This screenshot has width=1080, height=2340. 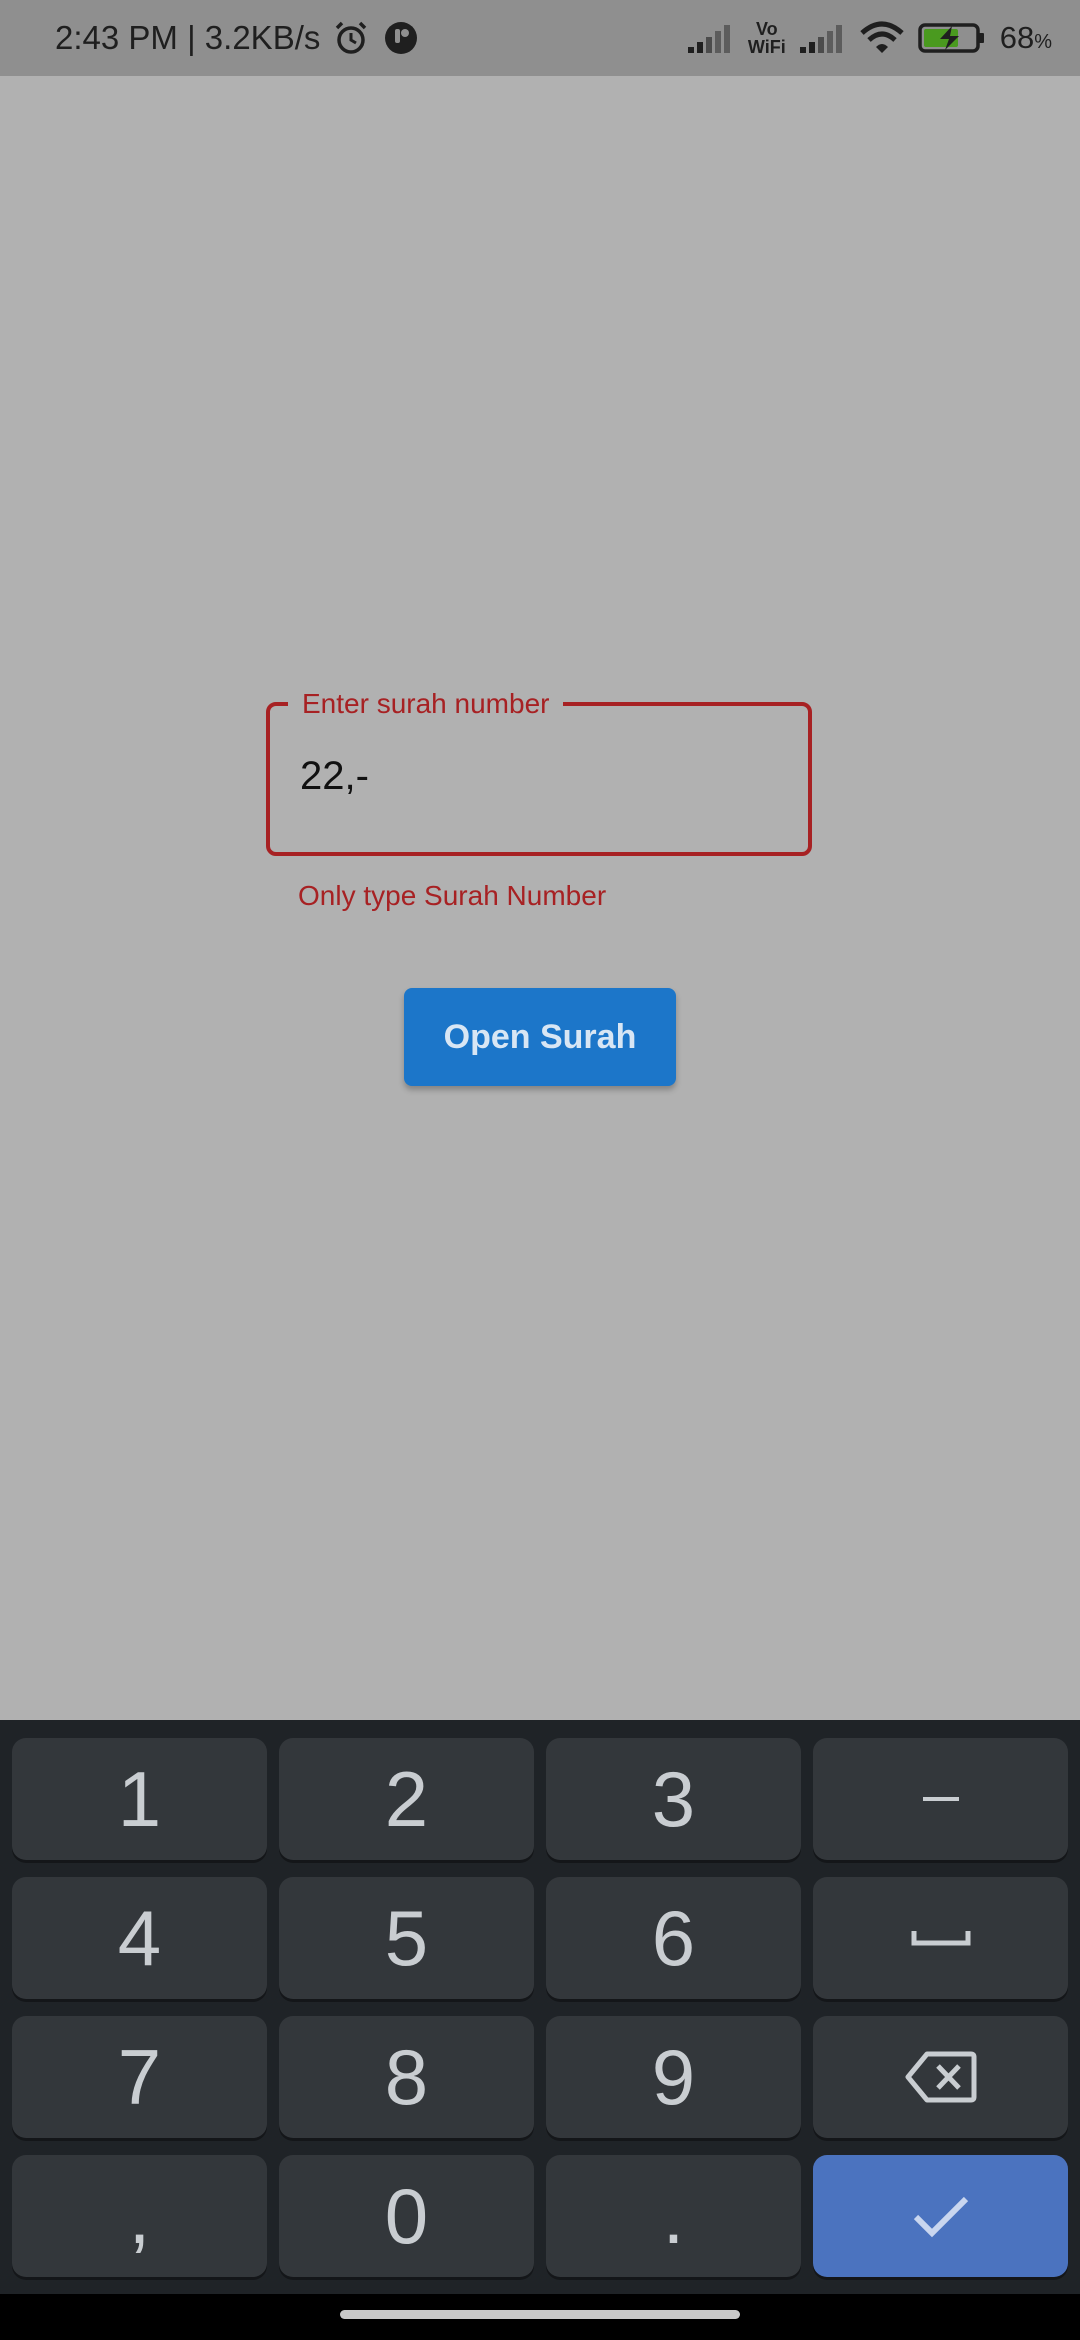 I want to click on key-0: 0, so click(x=406, y=2216).